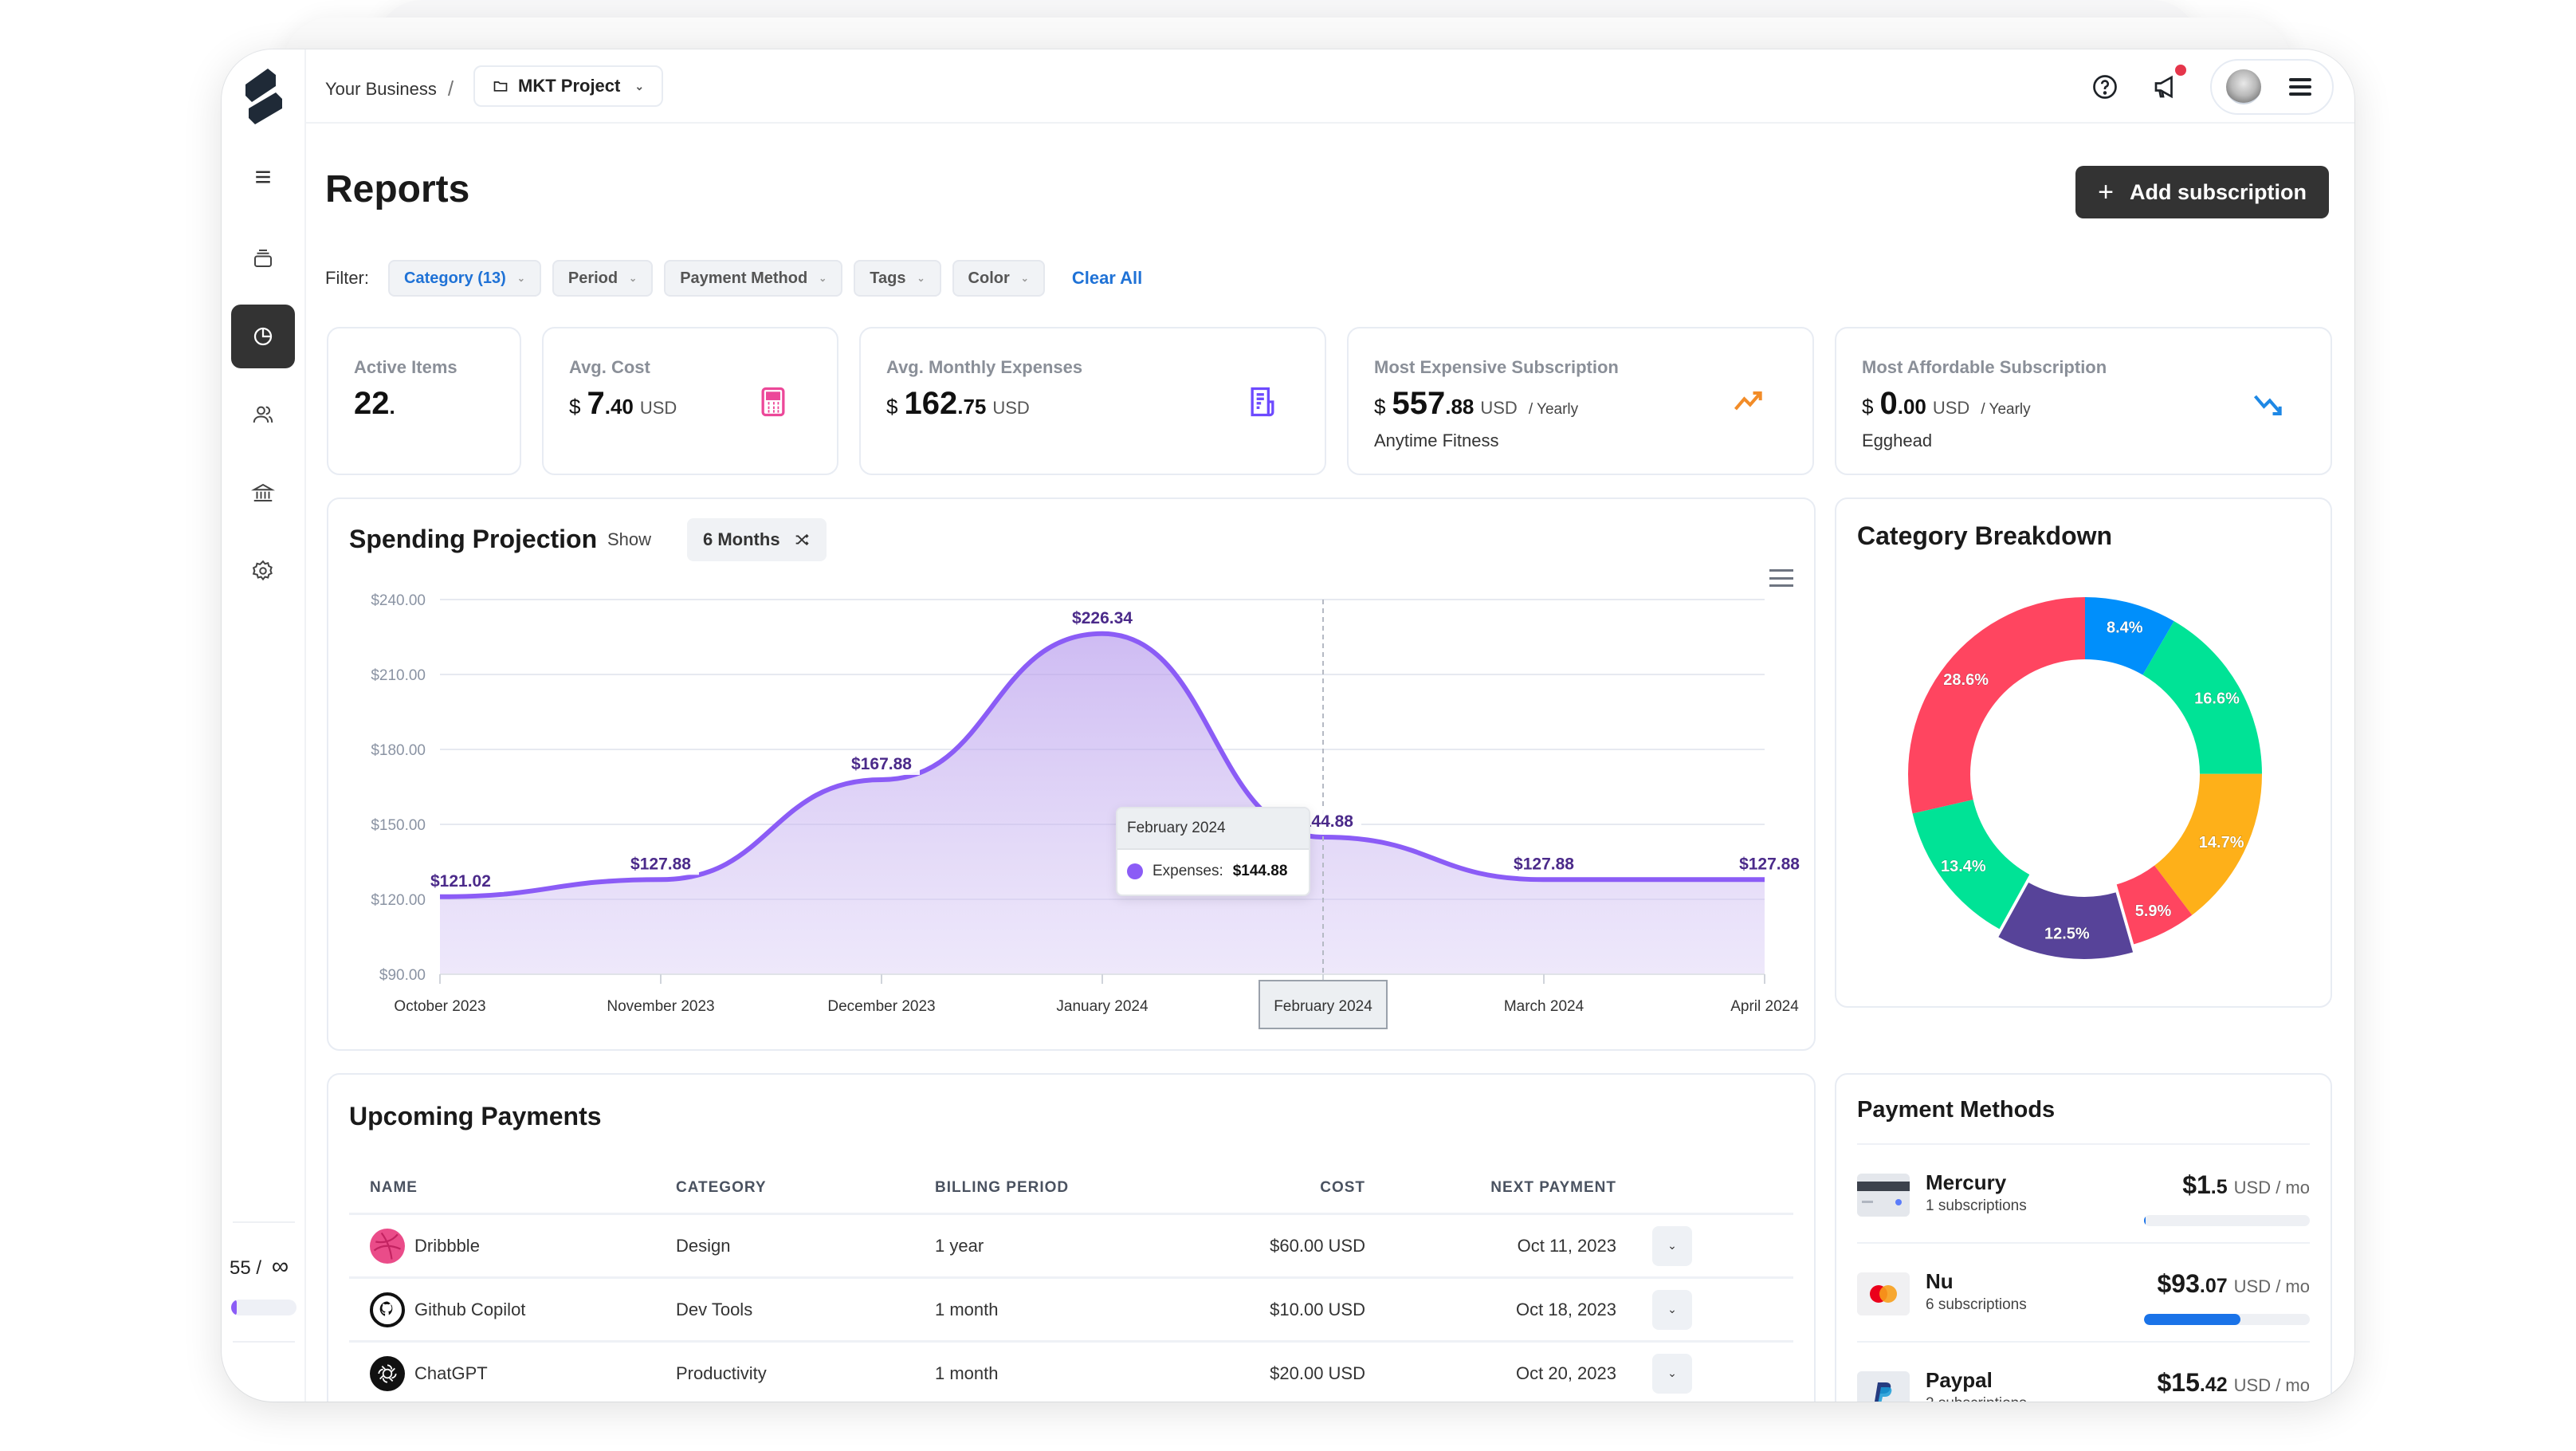  I want to click on col-category: CATEGORY, so click(805, 1188).